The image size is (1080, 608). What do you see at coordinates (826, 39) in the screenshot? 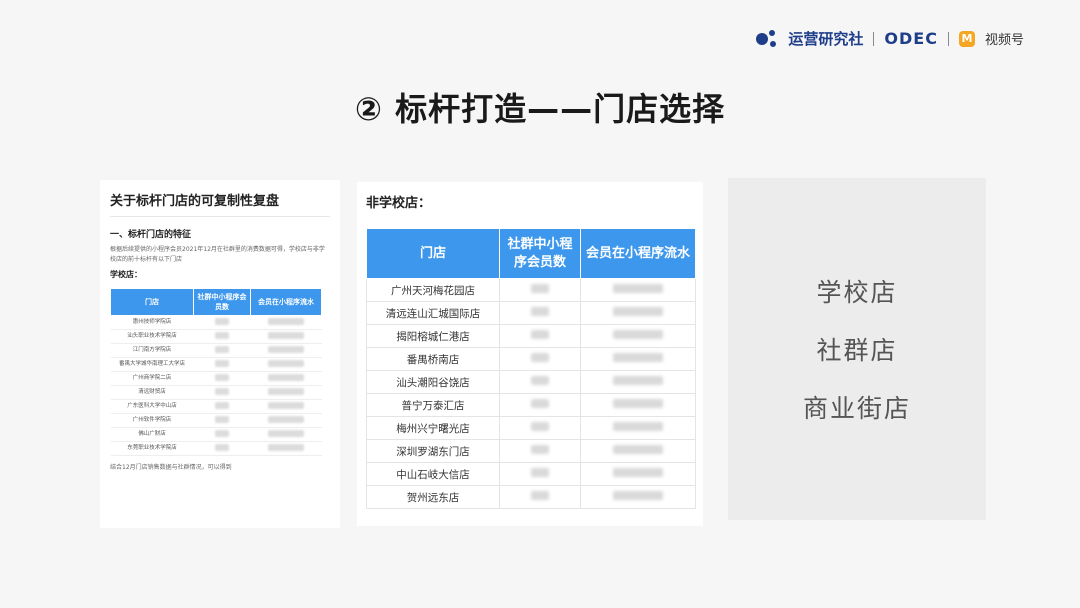
I see `brand-name: 运营研究社` at bounding box center [826, 39].